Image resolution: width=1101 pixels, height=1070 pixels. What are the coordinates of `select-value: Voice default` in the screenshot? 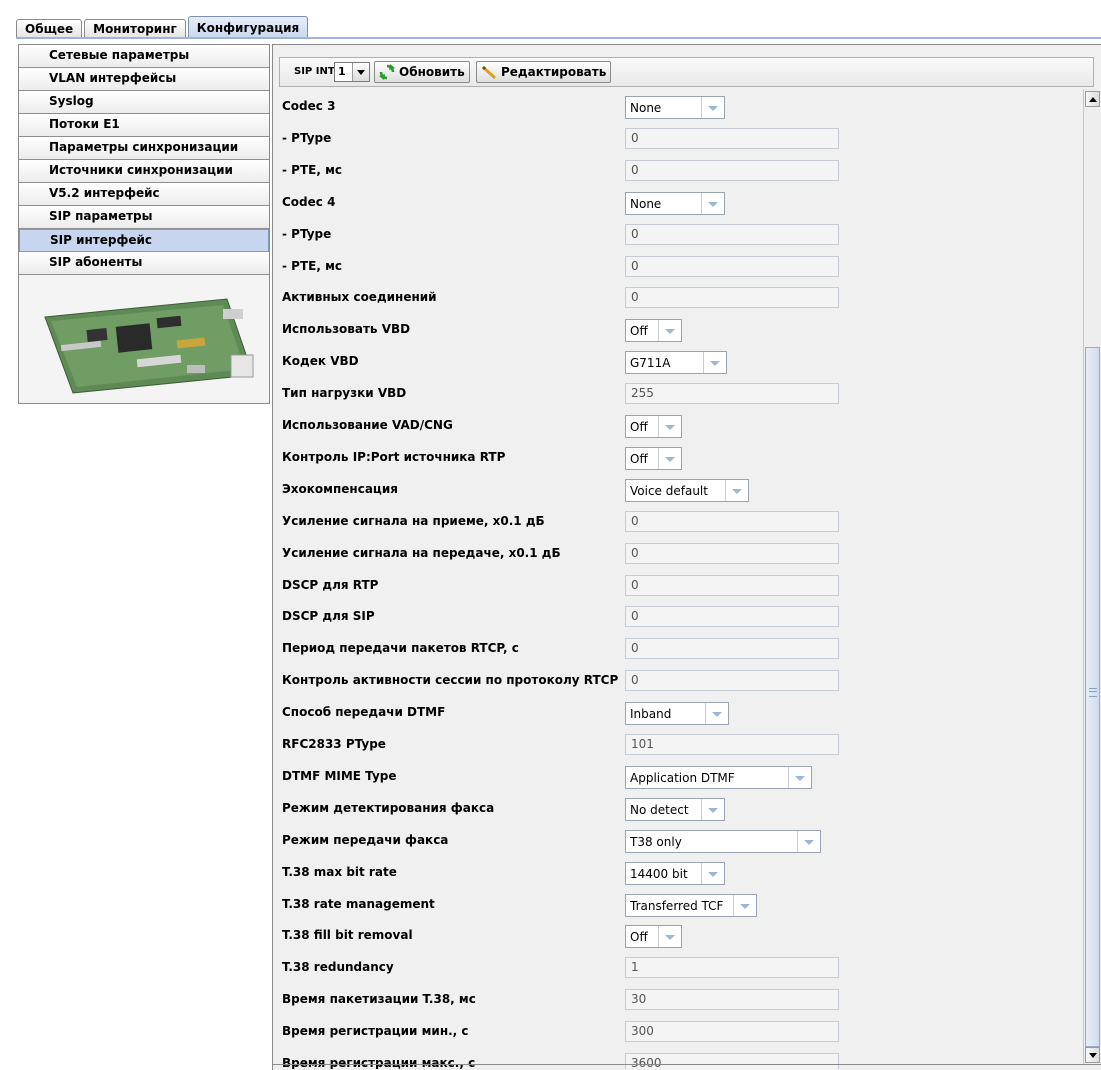 It's located at (669, 491).